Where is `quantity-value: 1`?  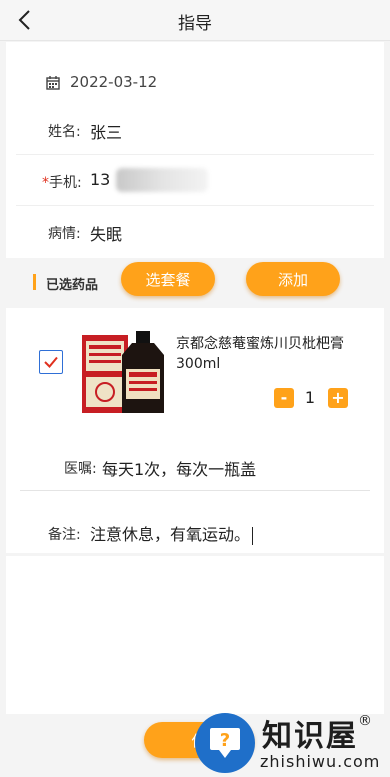
quantity-value: 1 is located at coordinates (310, 397).